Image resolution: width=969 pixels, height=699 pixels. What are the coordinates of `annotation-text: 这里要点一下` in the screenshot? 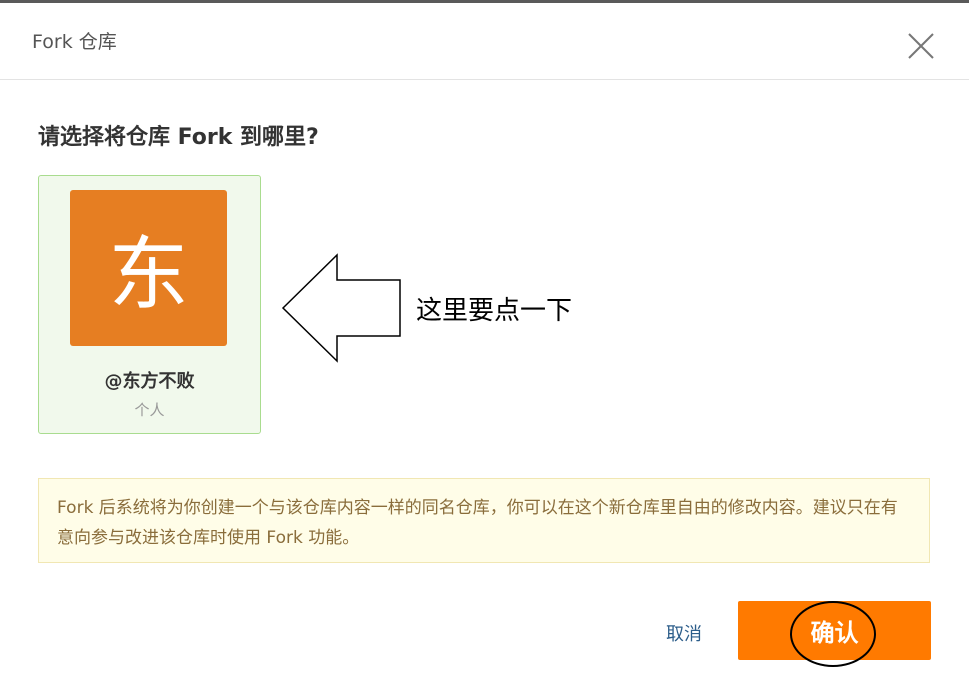 It's located at (494, 311).